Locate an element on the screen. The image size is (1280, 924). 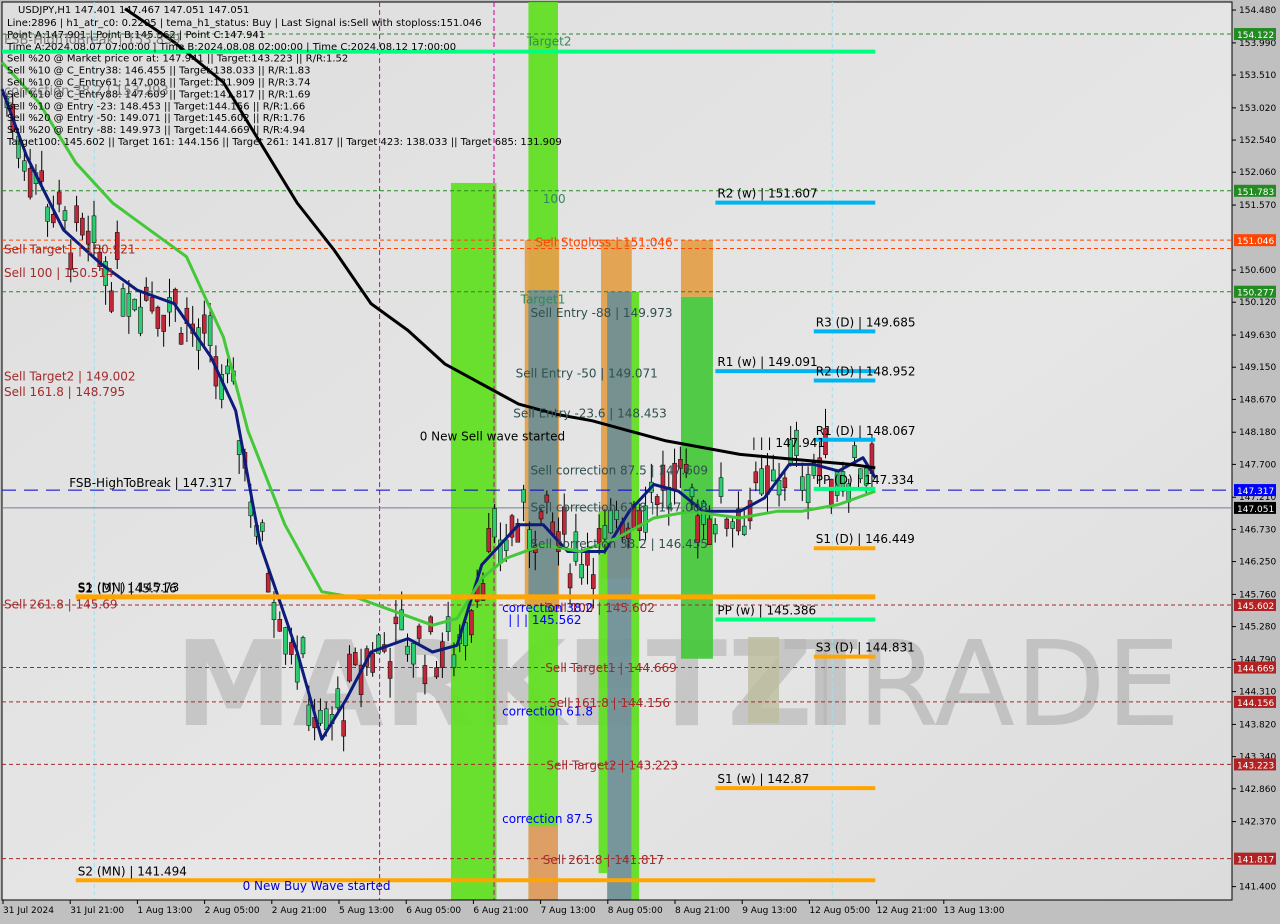
x-tick-label: 6 Aug 05:00 is located at coordinates (433, 911).